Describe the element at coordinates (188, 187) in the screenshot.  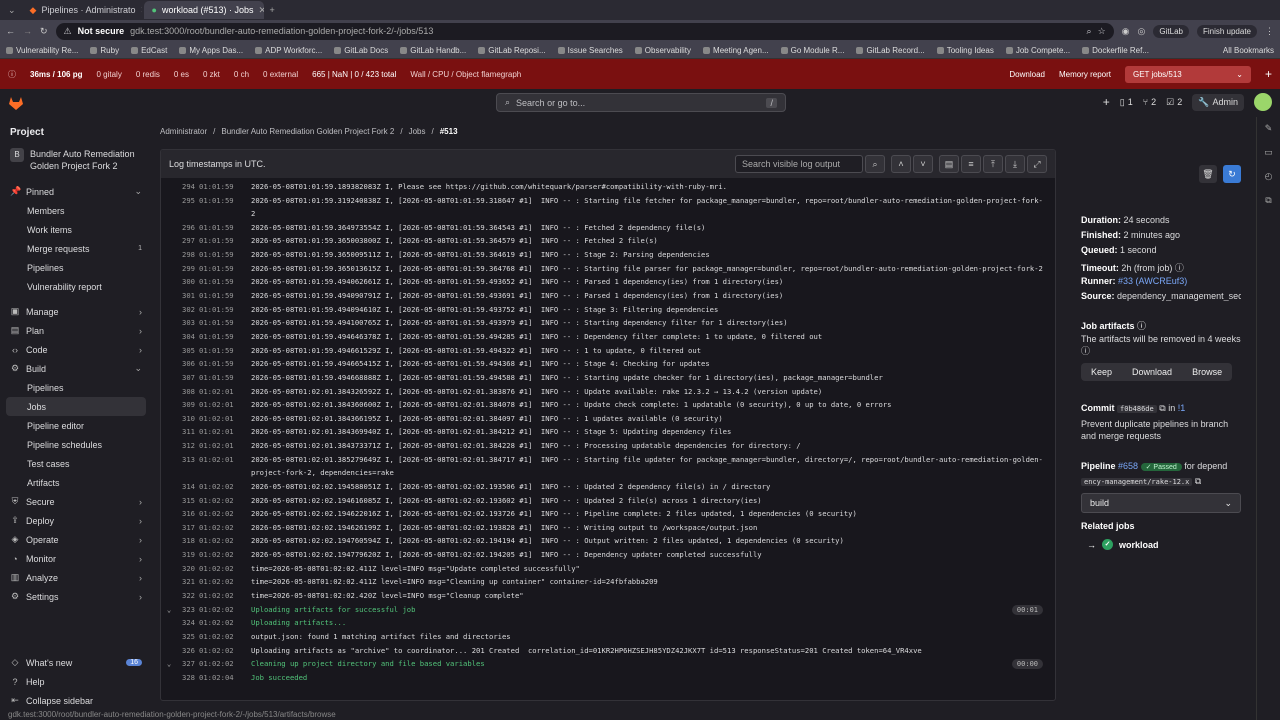
I see `log-line-number: 294` at that location.